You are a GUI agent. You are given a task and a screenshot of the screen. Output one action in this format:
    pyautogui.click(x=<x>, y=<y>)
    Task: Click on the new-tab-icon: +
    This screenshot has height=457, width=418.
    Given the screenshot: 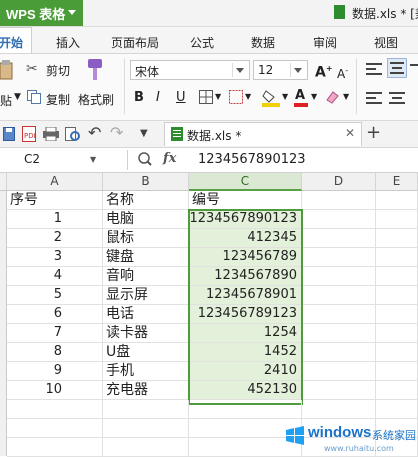 What is the action you would take?
    pyautogui.click(x=373, y=132)
    